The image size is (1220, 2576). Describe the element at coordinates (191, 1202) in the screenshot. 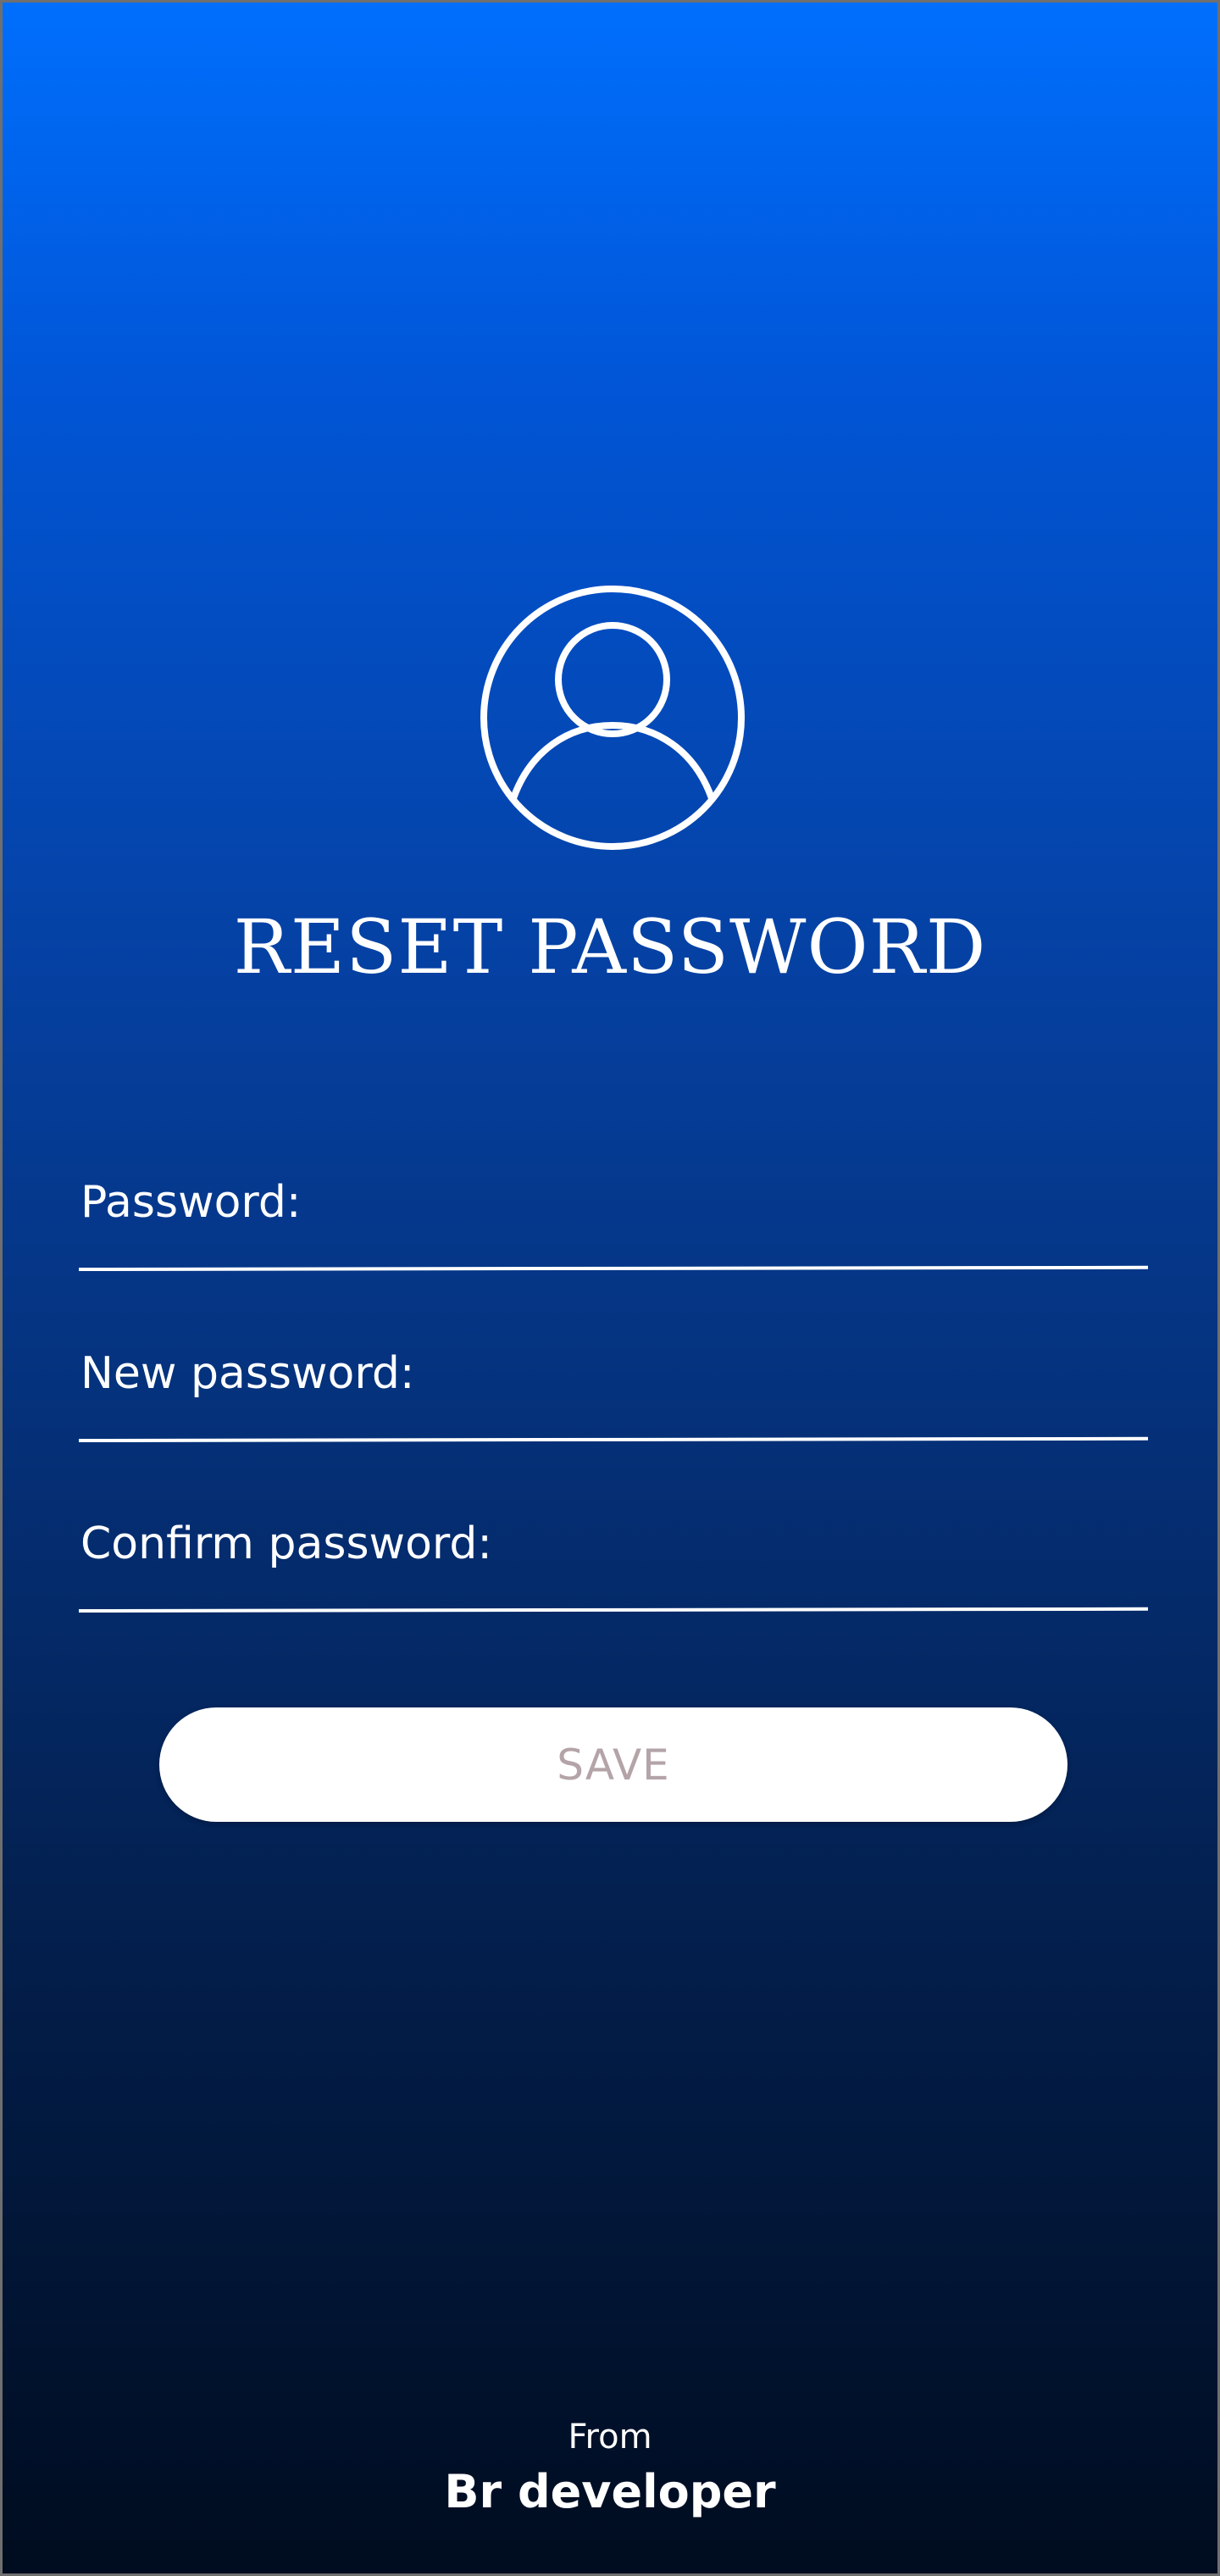

I see `password-label: Password:` at that location.